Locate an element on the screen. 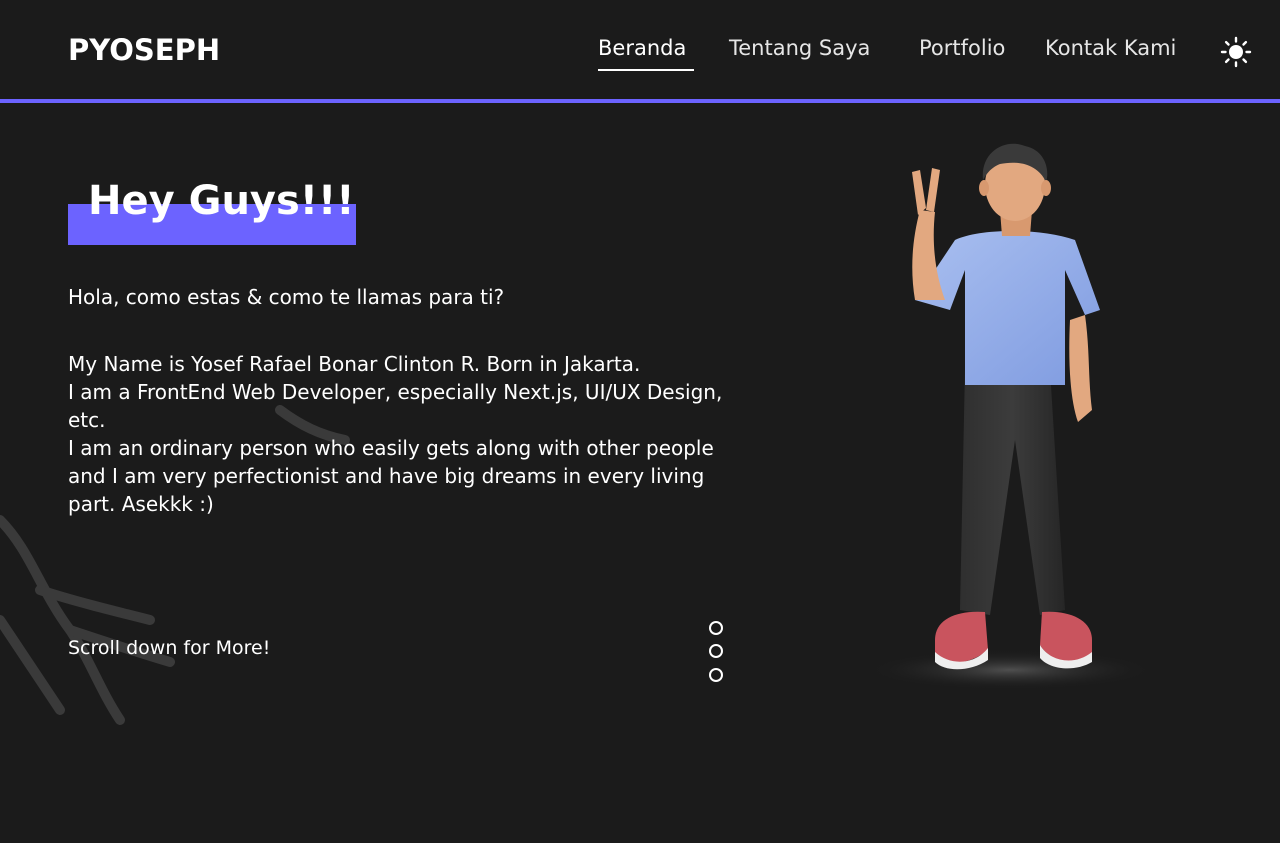  scroll-hint: Scroll down for More! is located at coordinates (169, 648).